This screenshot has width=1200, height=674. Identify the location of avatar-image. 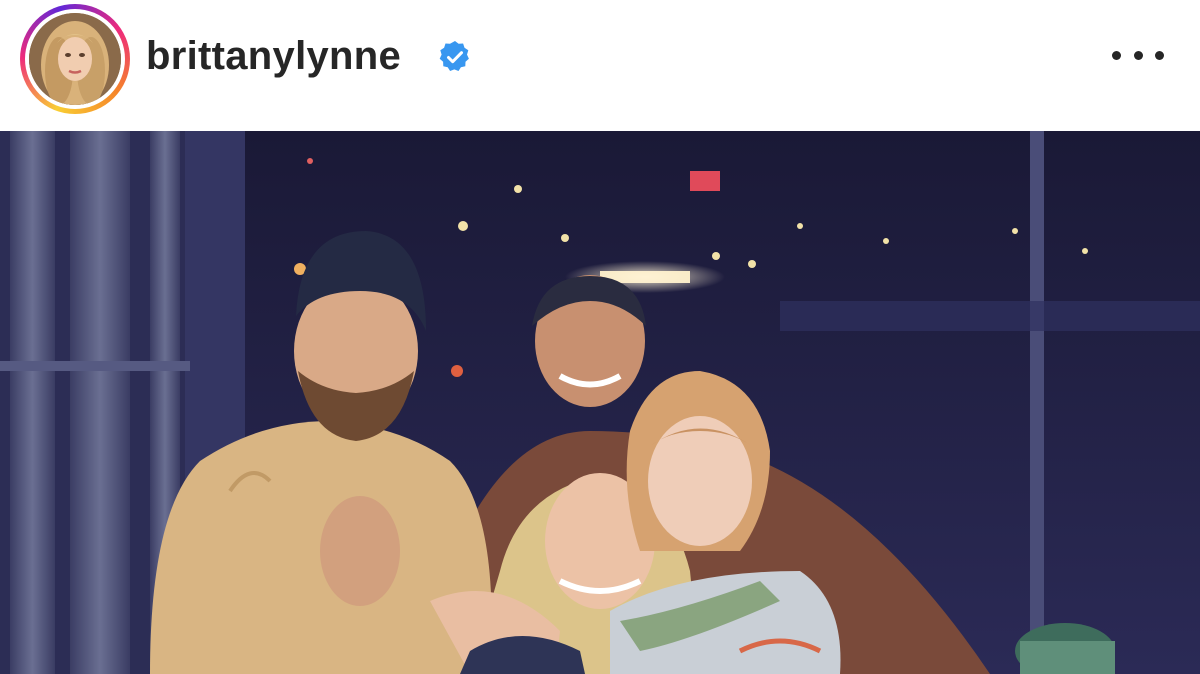
(75, 59).